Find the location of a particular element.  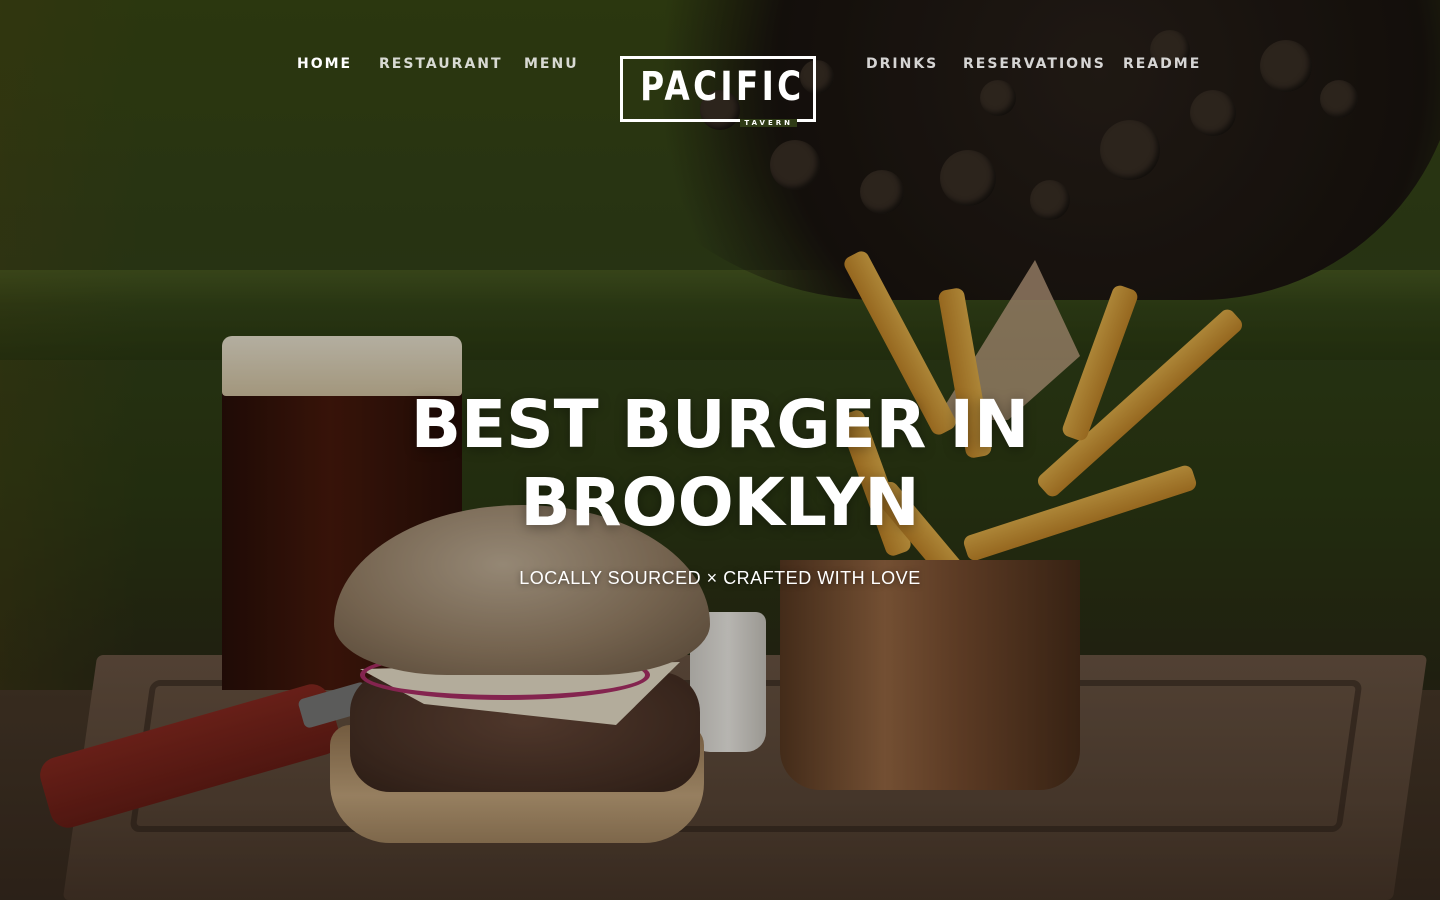

nav-home: HOME is located at coordinates (324, 64).